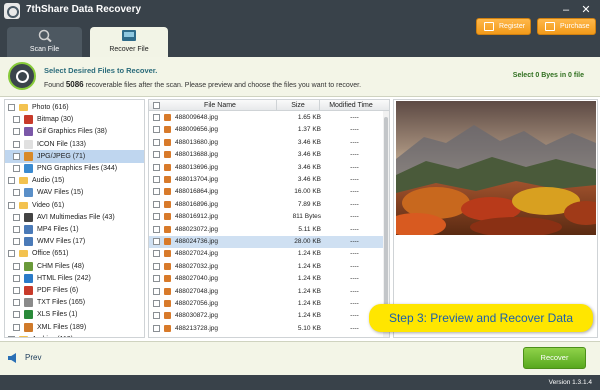 The width and height of the screenshot is (600, 390). What do you see at coordinates (266, 168) in the screenshot?
I see `table-row: 488013696.jpg 3.46 KB ----` at bounding box center [266, 168].